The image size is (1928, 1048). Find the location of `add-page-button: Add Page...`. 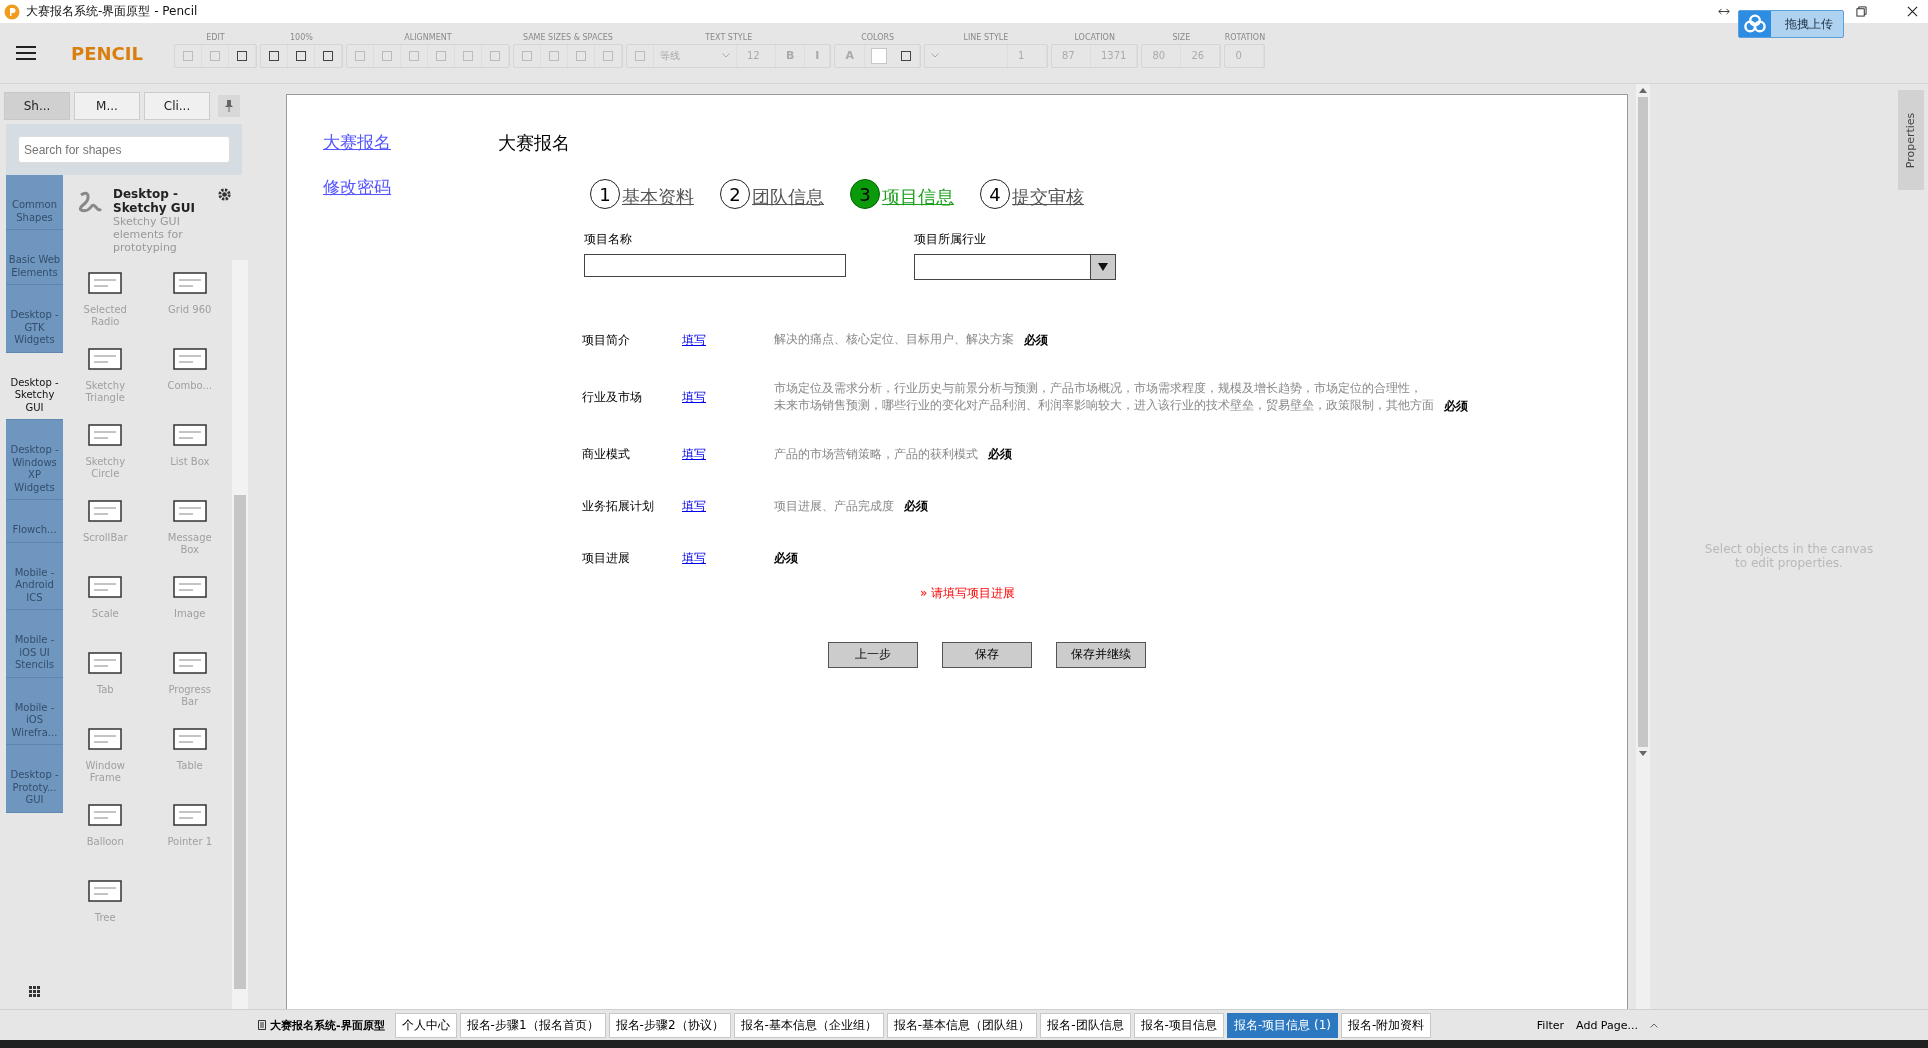

add-page-button: Add Page... is located at coordinates (1607, 1025).